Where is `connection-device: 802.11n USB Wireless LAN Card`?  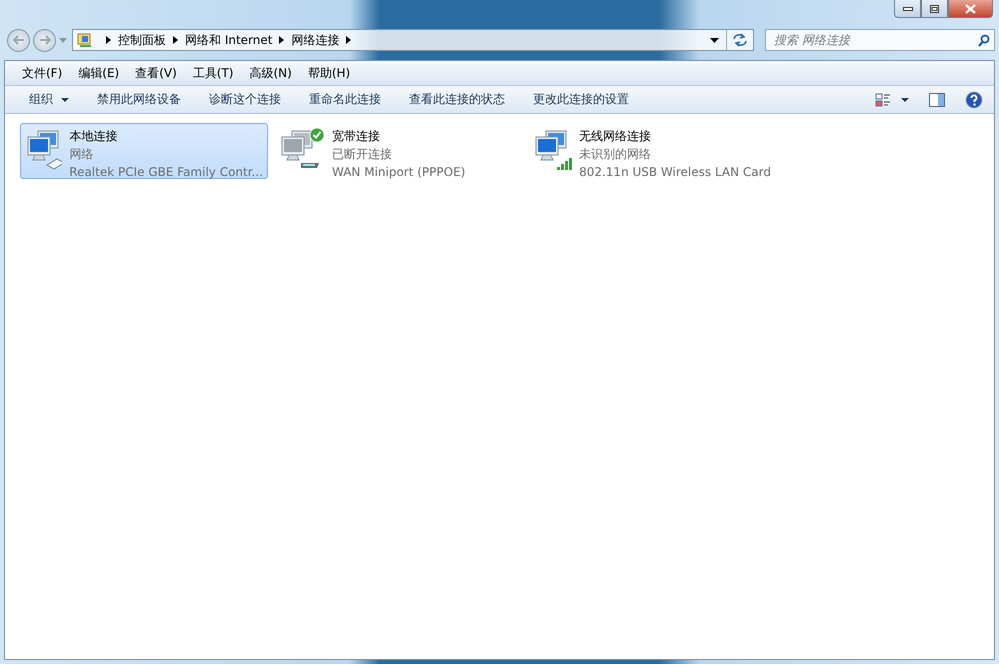
connection-device: 802.11n USB Wireless LAN Card is located at coordinates (675, 172).